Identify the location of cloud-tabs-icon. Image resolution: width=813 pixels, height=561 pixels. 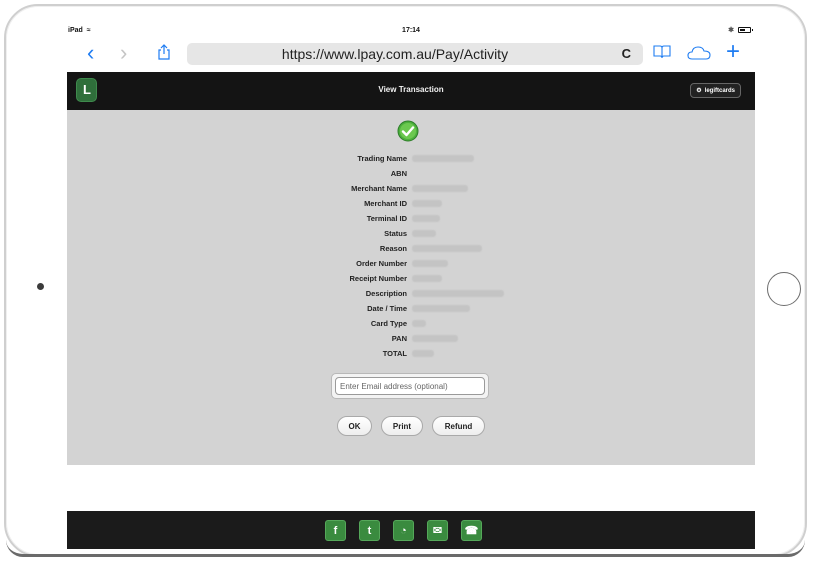
(699, 52).